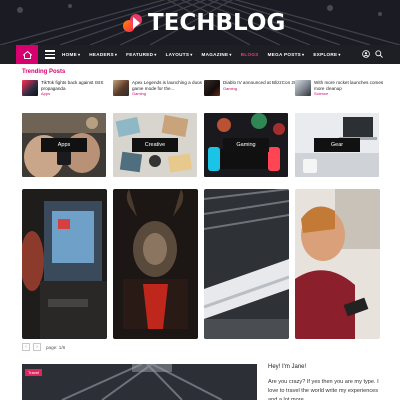 The image size is (400, 400). I want to click on home-button, so click(27, 54).